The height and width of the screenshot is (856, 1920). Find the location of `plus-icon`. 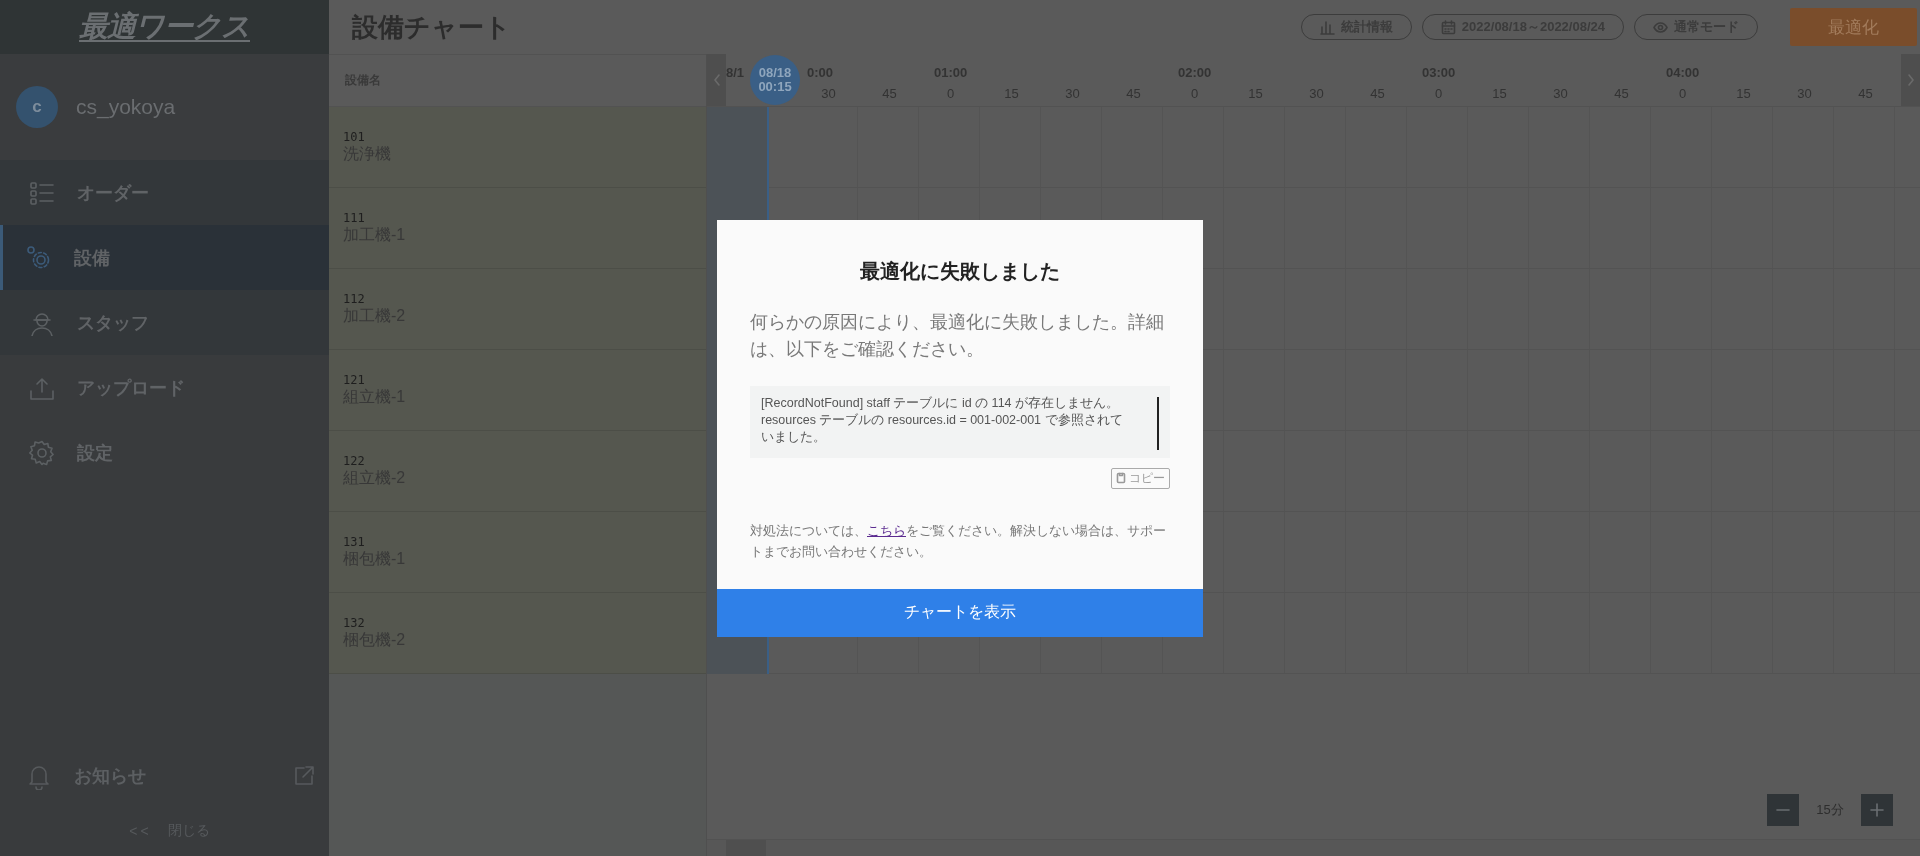

plus-icon is located at coordinates (1877, 810).